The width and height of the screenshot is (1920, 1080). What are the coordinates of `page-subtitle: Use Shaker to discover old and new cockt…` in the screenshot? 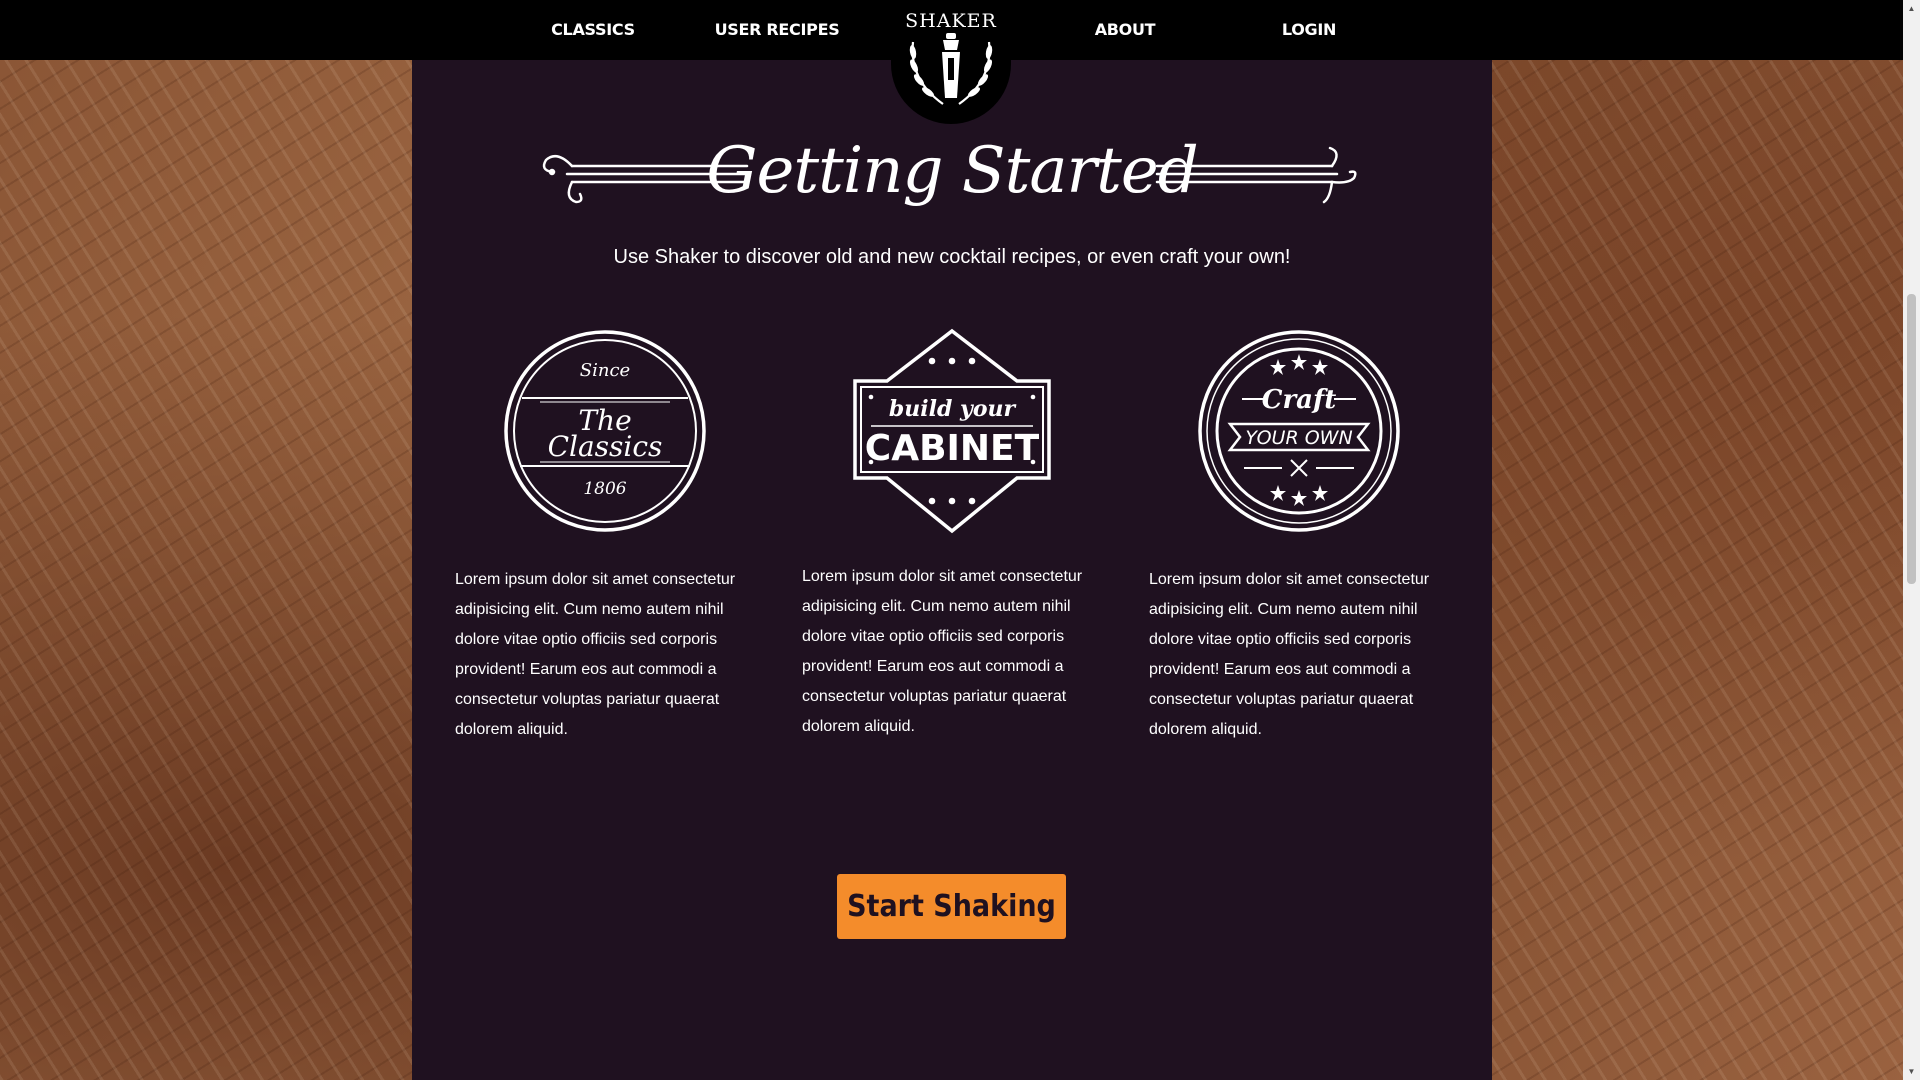 It's located at (952, 257).